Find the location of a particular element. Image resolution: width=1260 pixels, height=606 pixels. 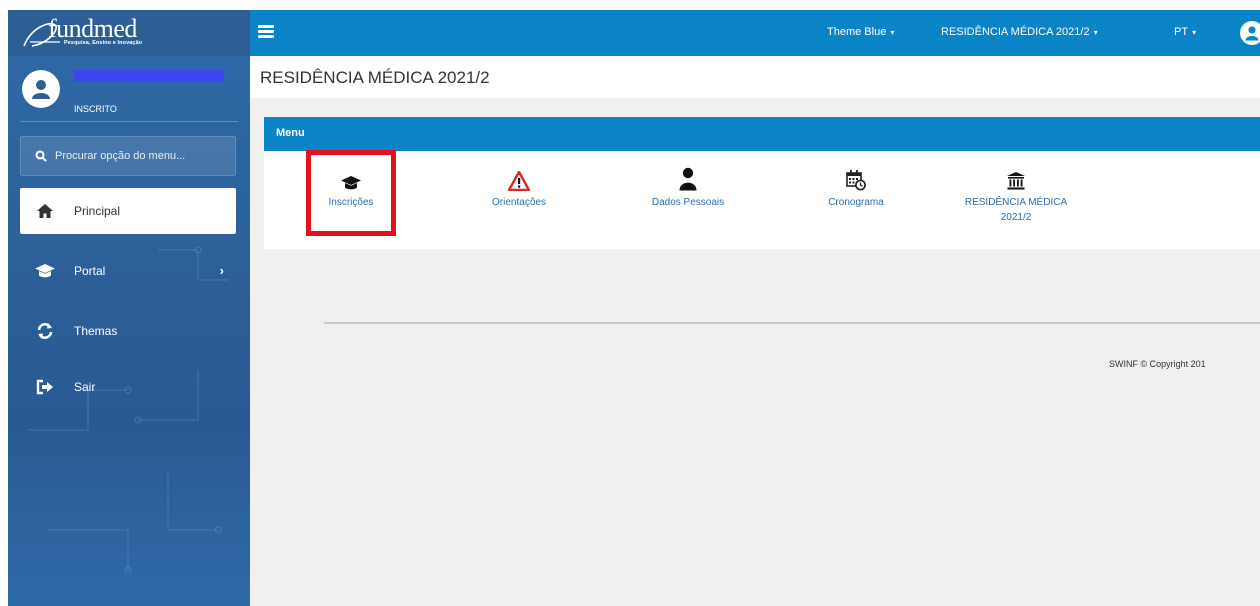

menu-panel-title: Menu is located at coordinates (290, 133).